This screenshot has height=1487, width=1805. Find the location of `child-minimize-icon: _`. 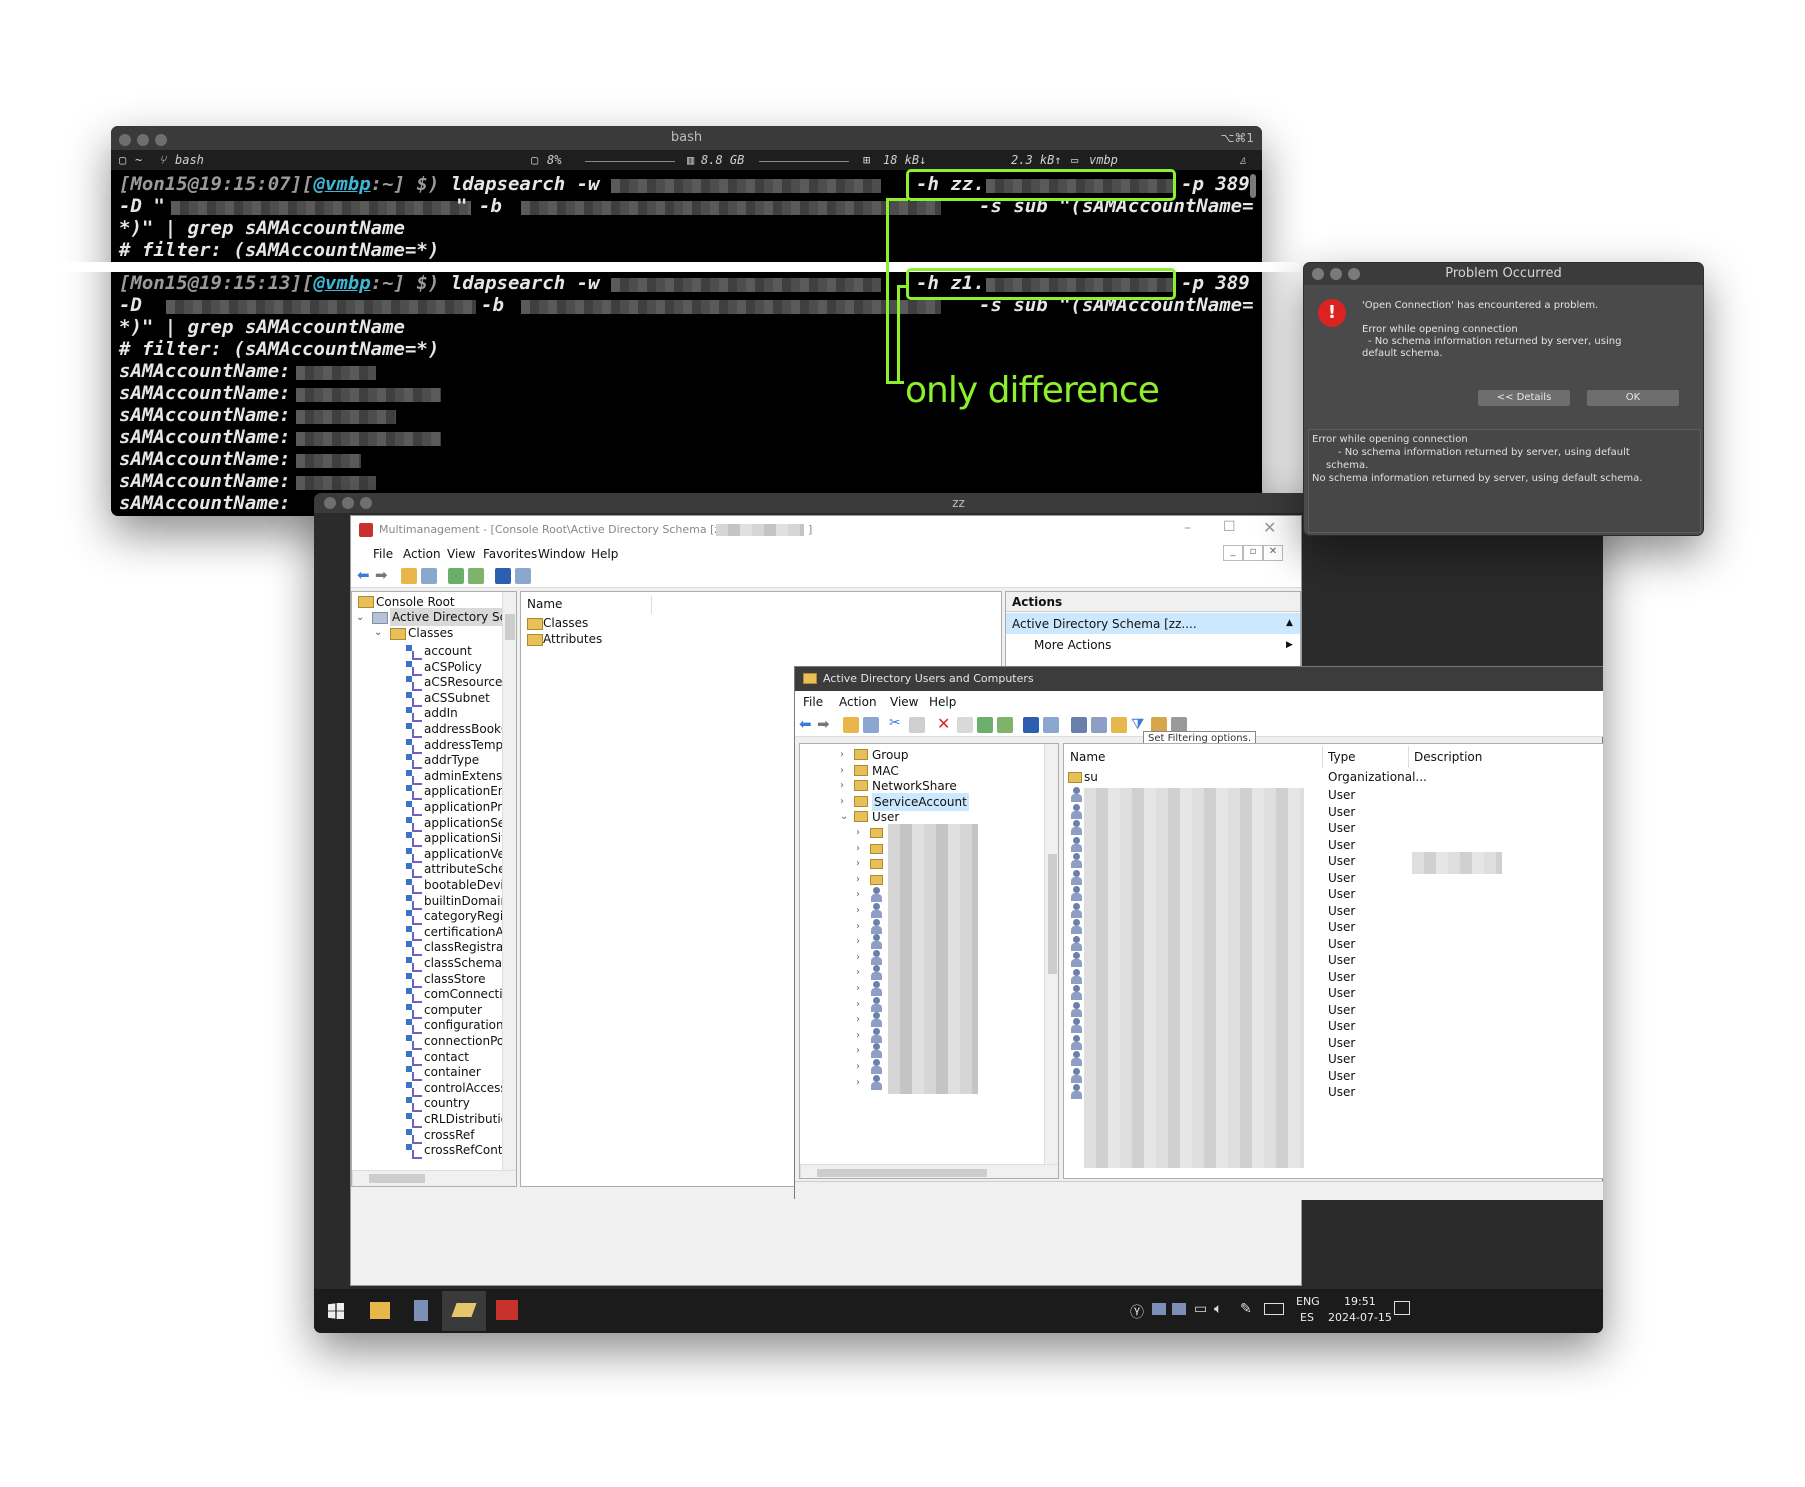

child-minimize-icon: _ is located at coordinates (1233, 553).